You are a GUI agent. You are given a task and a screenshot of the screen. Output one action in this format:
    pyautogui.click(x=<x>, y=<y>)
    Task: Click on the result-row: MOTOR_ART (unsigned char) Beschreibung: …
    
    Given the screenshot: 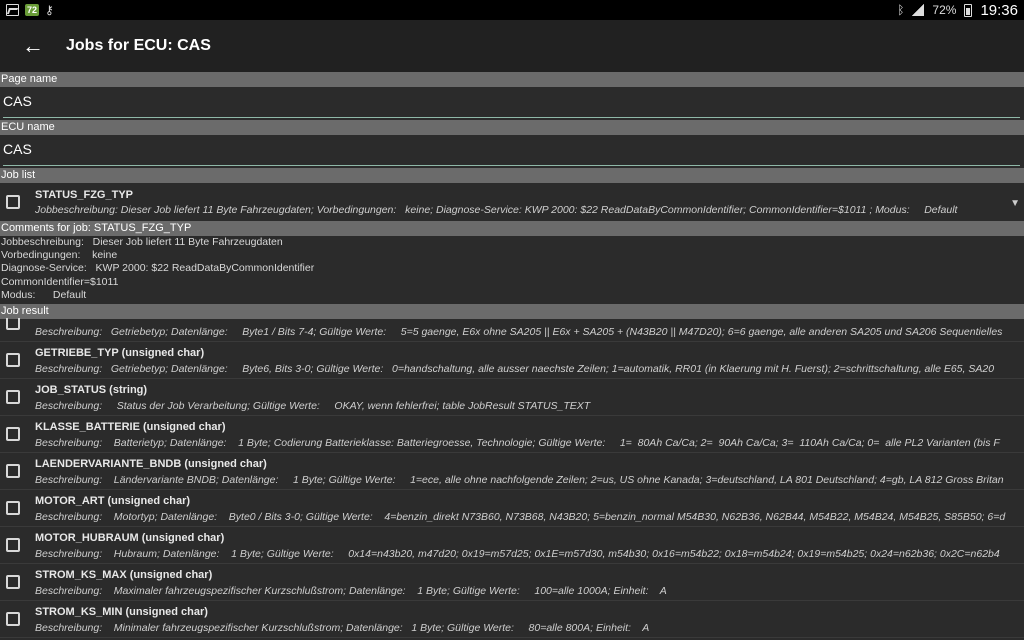 What is the action you would take?
    pyautogui.click(x=512, y=508)
    